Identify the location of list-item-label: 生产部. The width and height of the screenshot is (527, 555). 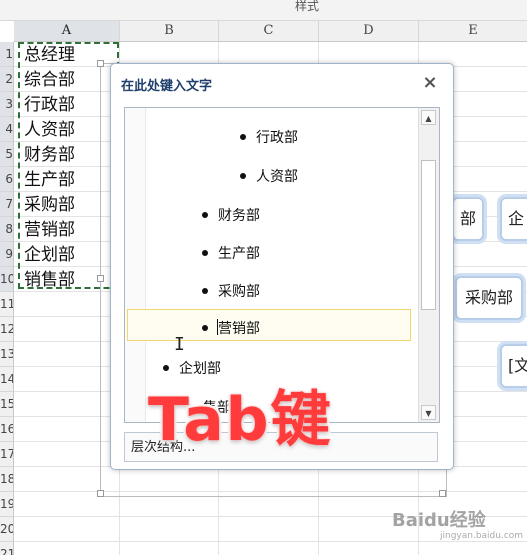
(239, 254).